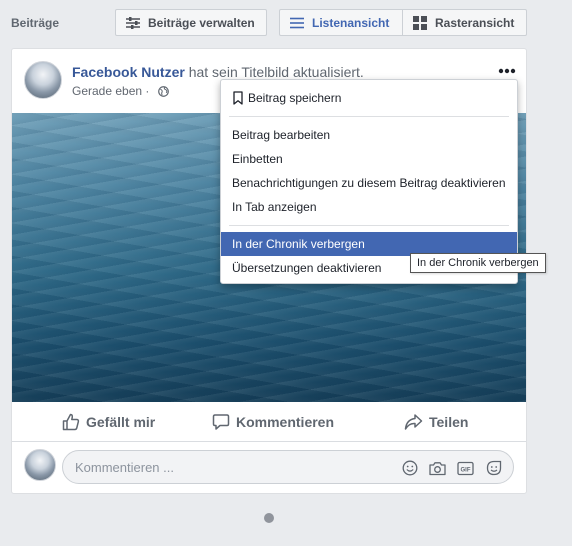 The image size is (572, 546). I want to click on like-button: Gefällt mir, so click(108, 422).